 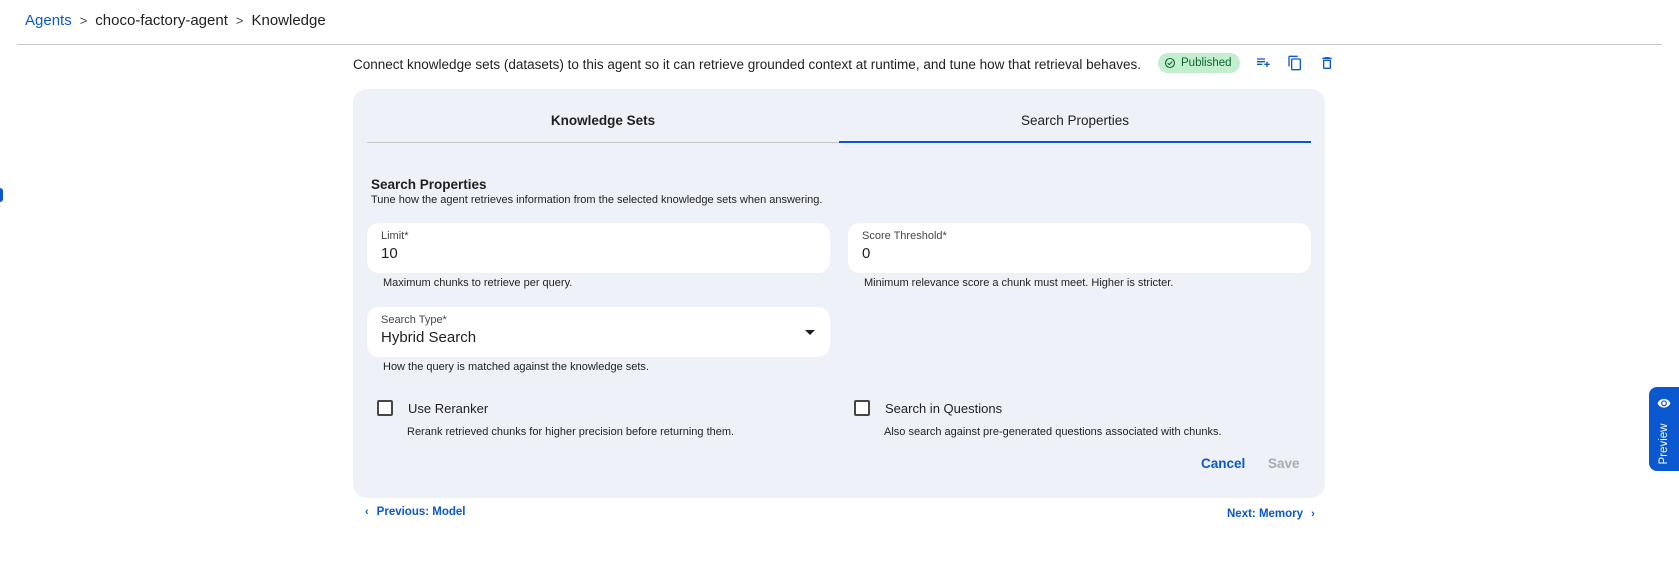 I want to click on tab-bar: Knowledge Sets Search Properties, so click(x=839, y=128).